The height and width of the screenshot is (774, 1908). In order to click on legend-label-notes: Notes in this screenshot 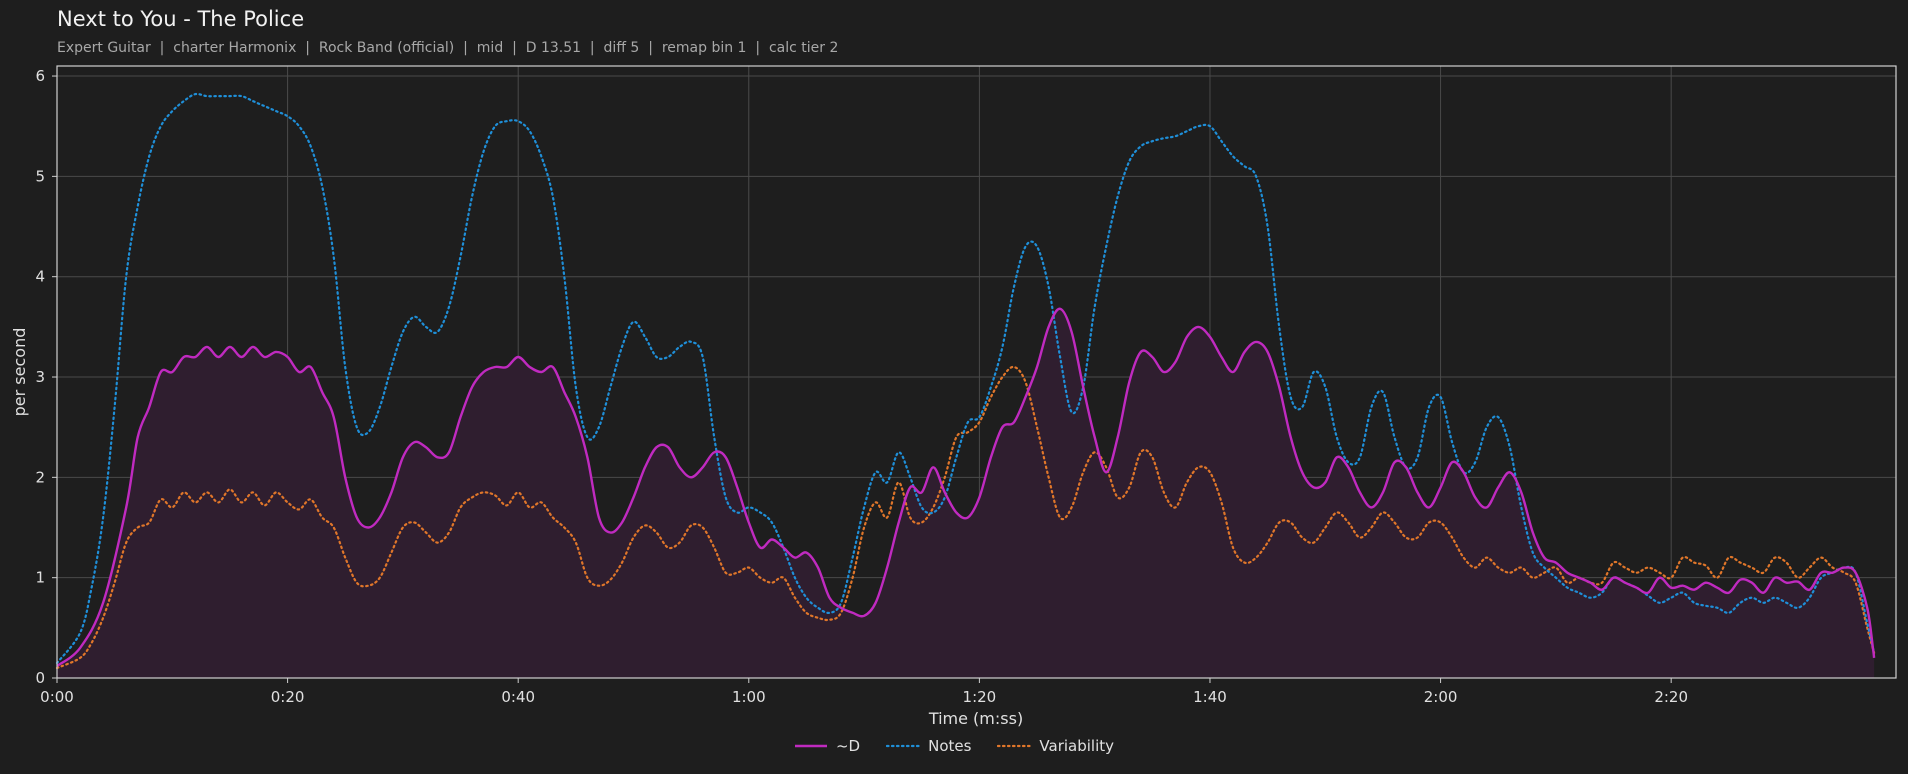, I will do `click(950, 746)`.